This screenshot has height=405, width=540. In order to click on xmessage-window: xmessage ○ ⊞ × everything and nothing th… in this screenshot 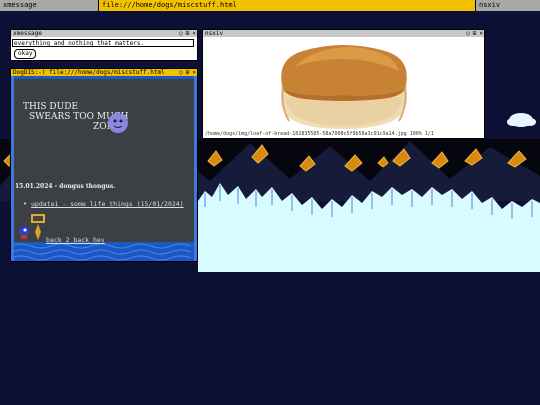, I will do `click(104, 45)`.